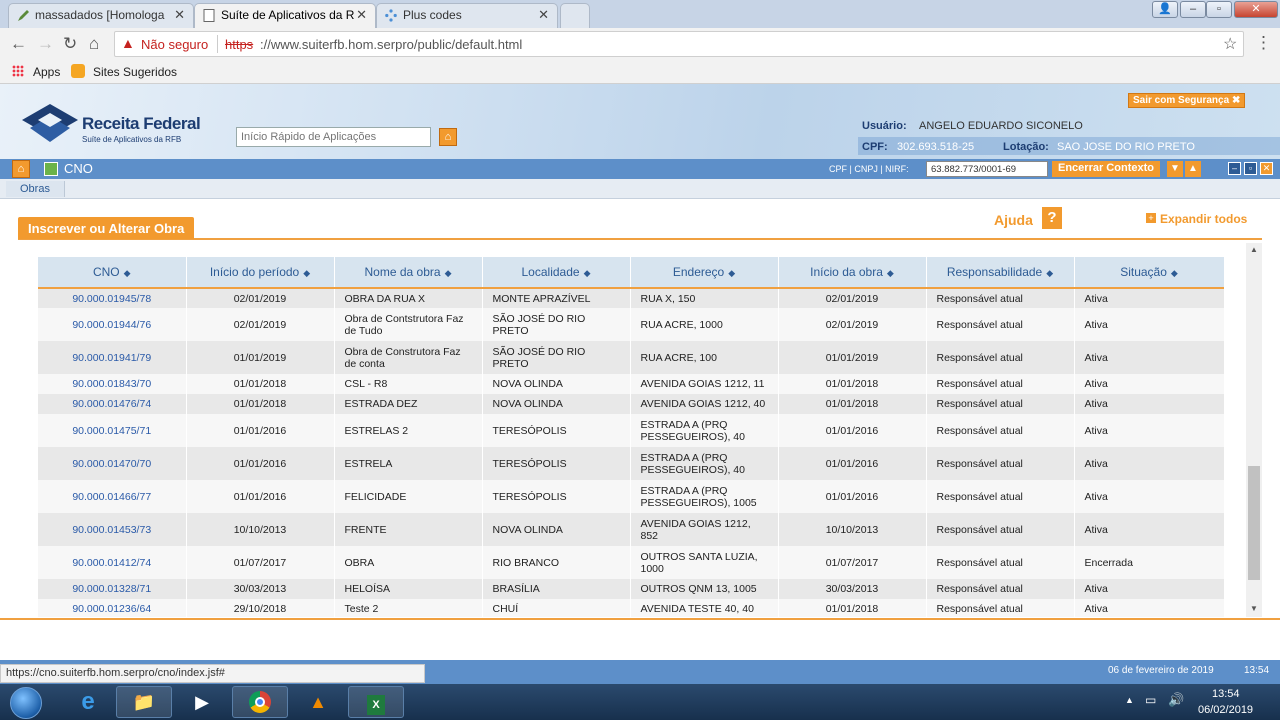 This screenshot has height=722, width=1280. What do you see at coordinates (318, 702) in the screenshot?
I see `vlc-icon: ▲` at bounding box center [318, 702].